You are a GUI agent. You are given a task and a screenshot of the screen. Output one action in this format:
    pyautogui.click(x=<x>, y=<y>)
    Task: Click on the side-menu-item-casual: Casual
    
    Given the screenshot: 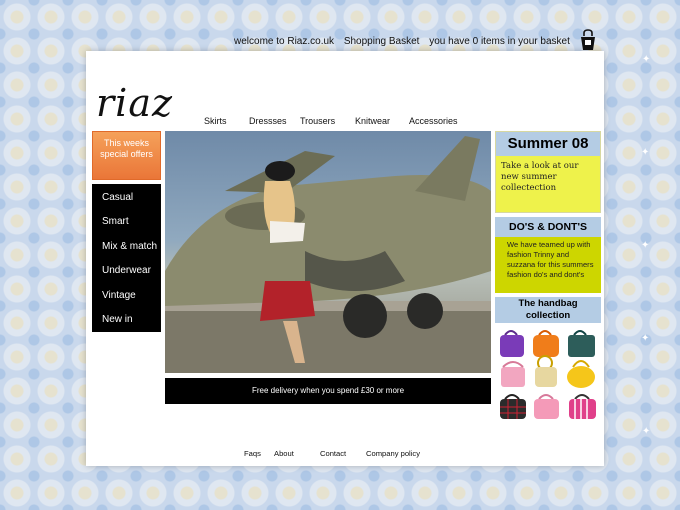 What is the action you would take?
    pyautogui.click(x=117, y=197)
    